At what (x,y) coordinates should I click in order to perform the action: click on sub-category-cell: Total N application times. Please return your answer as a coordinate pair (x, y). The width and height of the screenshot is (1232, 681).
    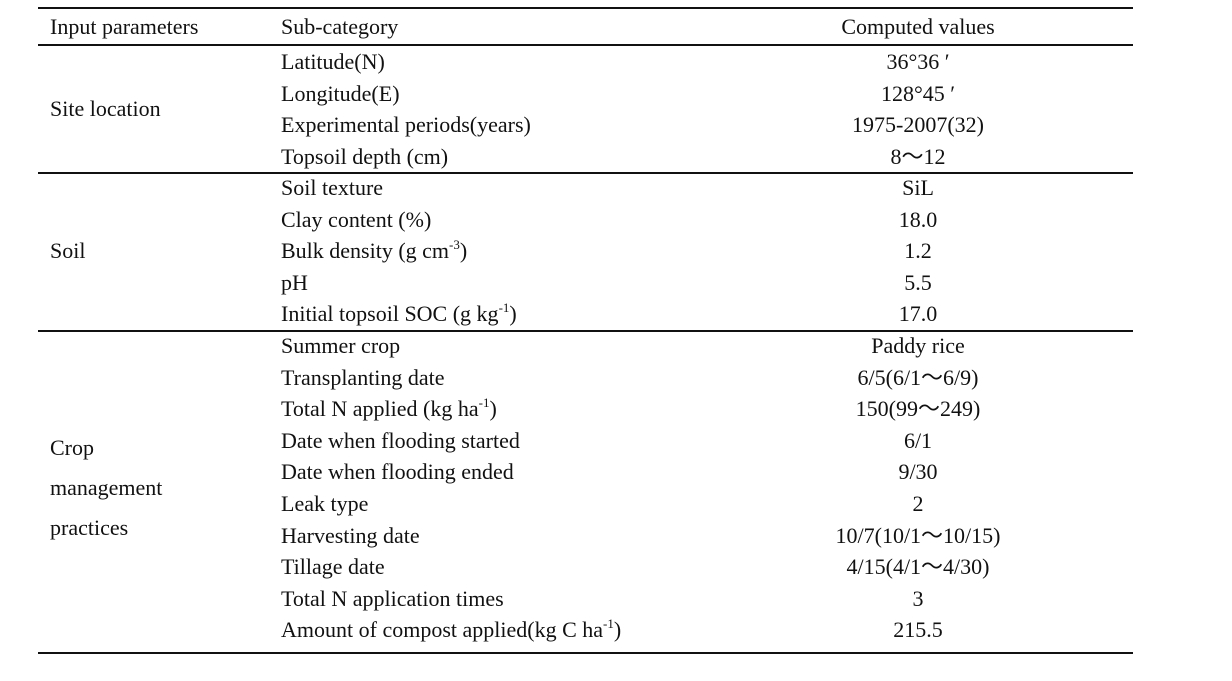
    Looking at the image, I should click on (392, 599).